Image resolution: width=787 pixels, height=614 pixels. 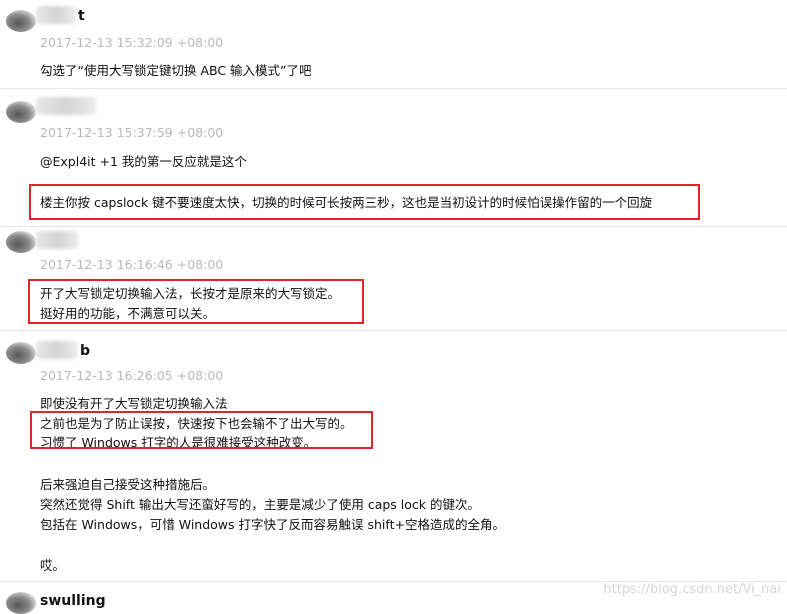 I want to click on watermark: https://blog.csdn.net/Vi_nai, so click(x=692, y=589).